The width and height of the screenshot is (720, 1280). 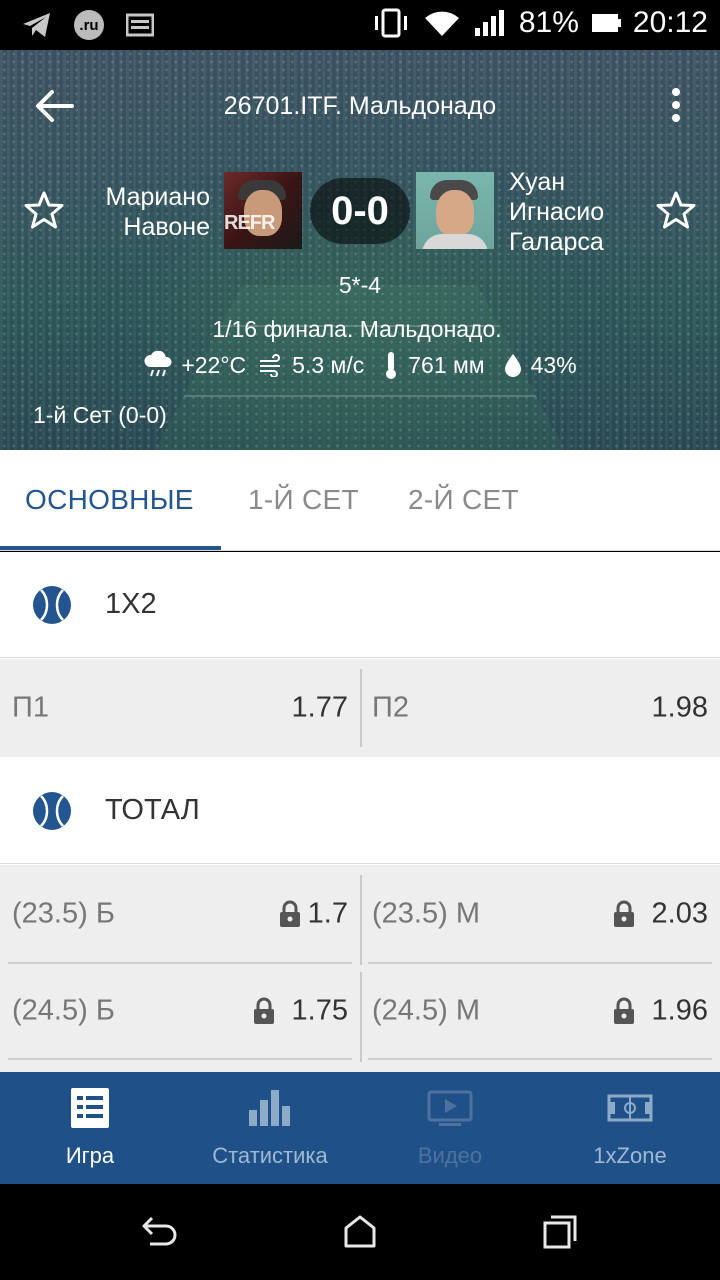 What do you see at coordinates (630, 1155) in the screenshot?
I see `nav-label: 1xZone` at bounding box center [630, 1155].